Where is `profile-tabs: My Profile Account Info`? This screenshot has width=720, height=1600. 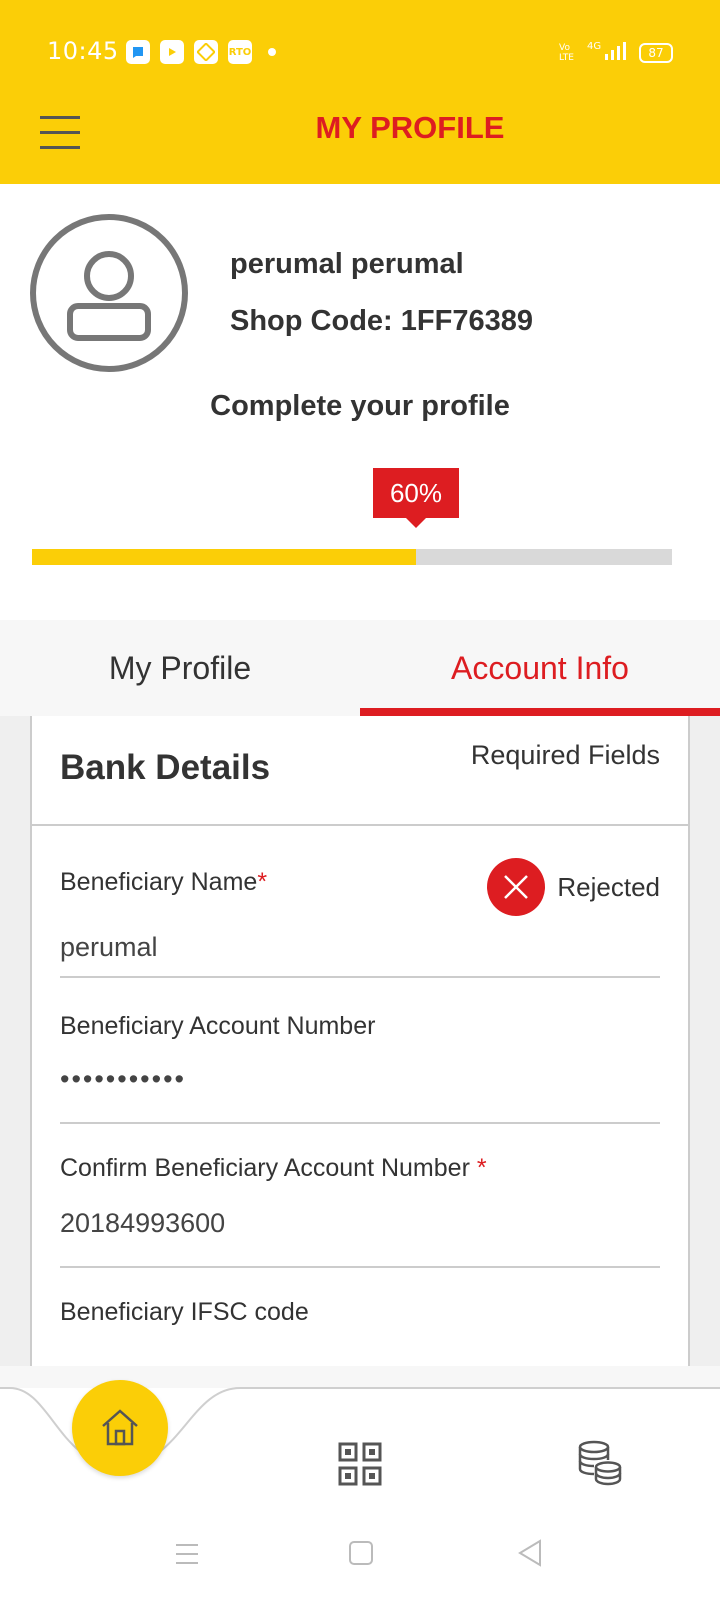 profile-tabs: My Profile Account Info is located at coordinates (360, 668).